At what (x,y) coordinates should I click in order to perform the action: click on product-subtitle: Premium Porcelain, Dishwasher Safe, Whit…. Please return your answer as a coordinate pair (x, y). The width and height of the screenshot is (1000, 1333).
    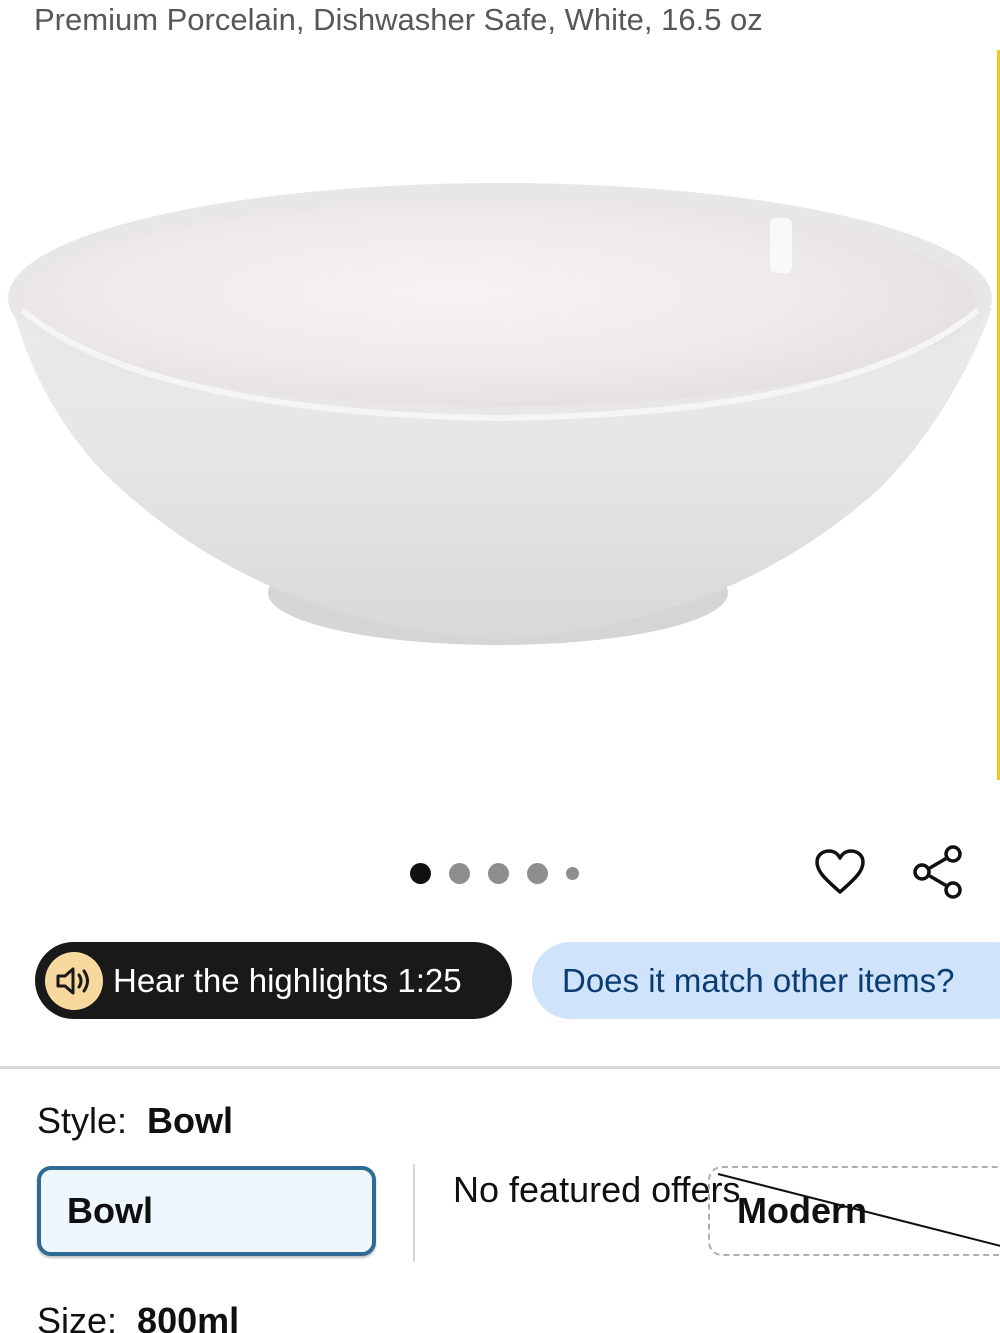
    Looking at the image, I should click on (398, 19).